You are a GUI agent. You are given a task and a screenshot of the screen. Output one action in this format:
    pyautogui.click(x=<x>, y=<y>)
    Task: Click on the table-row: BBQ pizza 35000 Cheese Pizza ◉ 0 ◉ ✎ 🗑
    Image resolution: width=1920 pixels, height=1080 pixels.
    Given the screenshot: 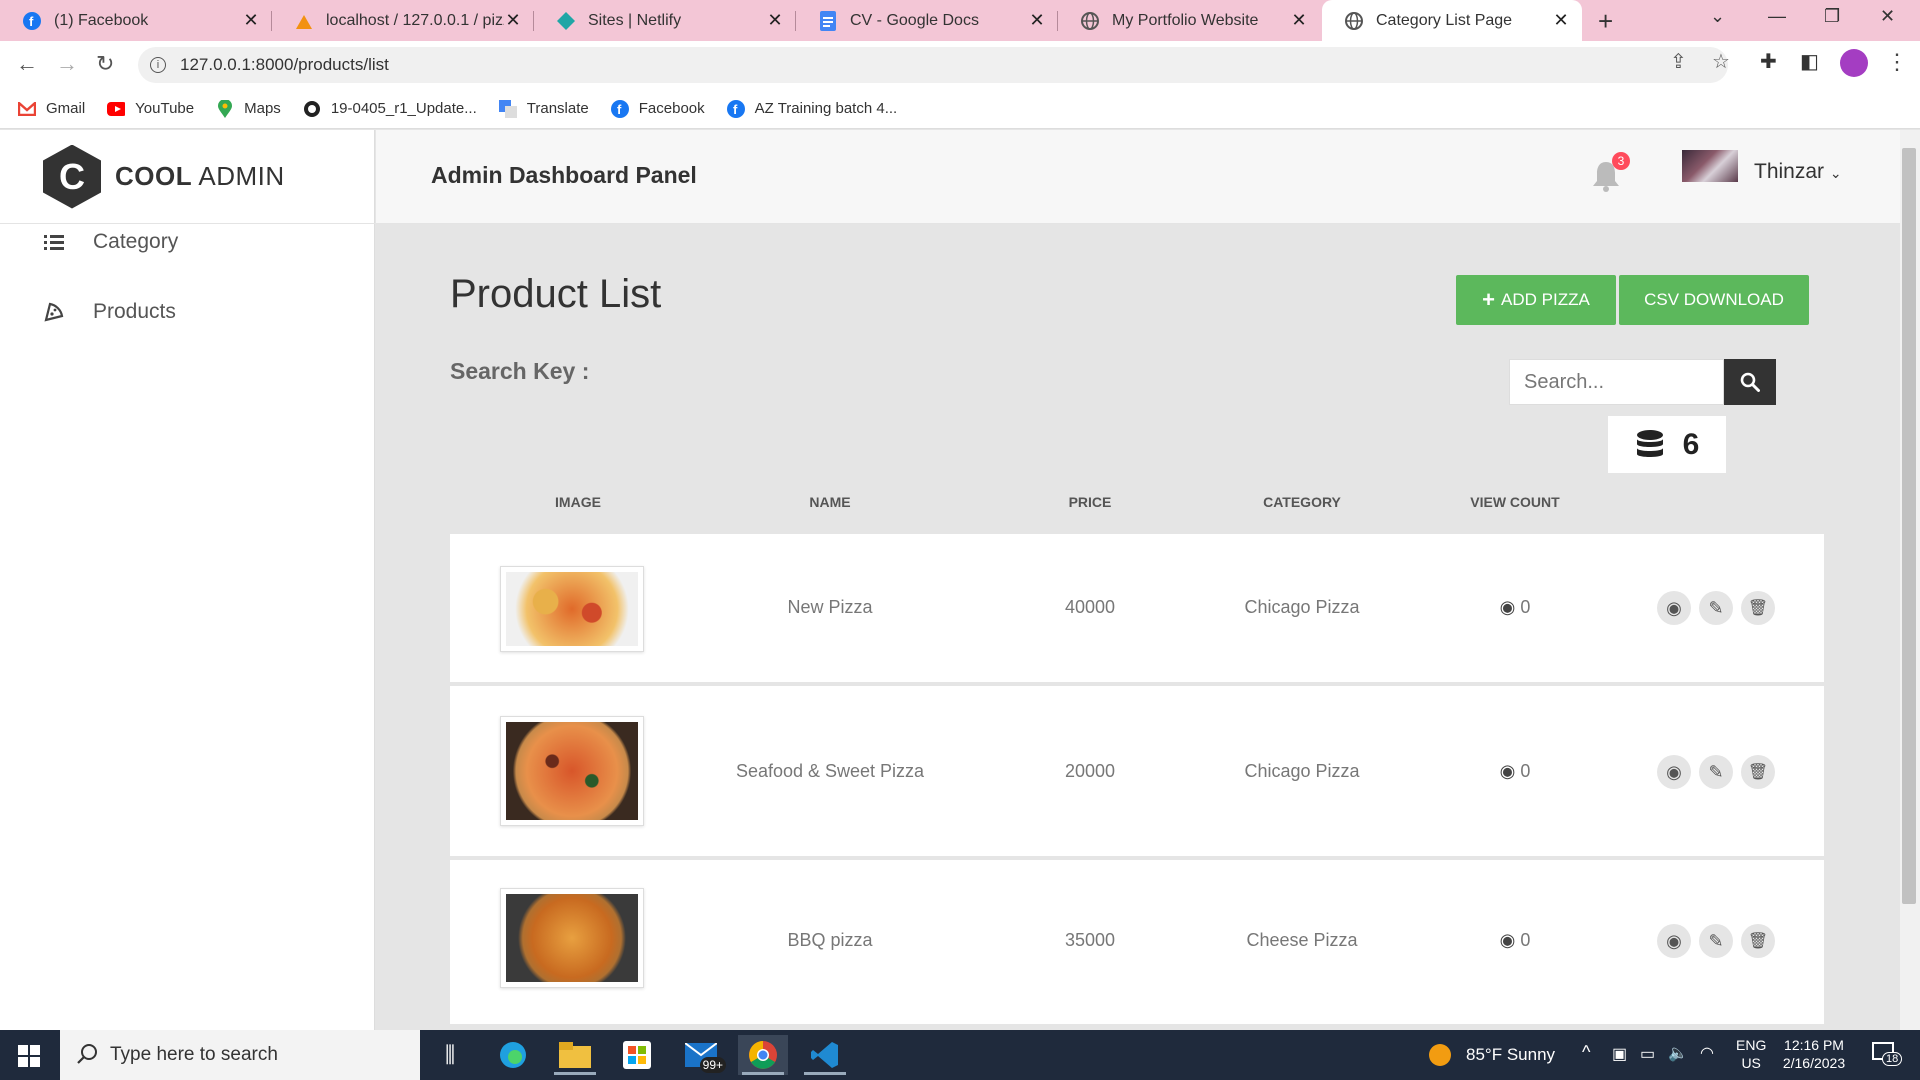 What is the action you would take?
    pyautogui.click(x=1137, y=942)
    